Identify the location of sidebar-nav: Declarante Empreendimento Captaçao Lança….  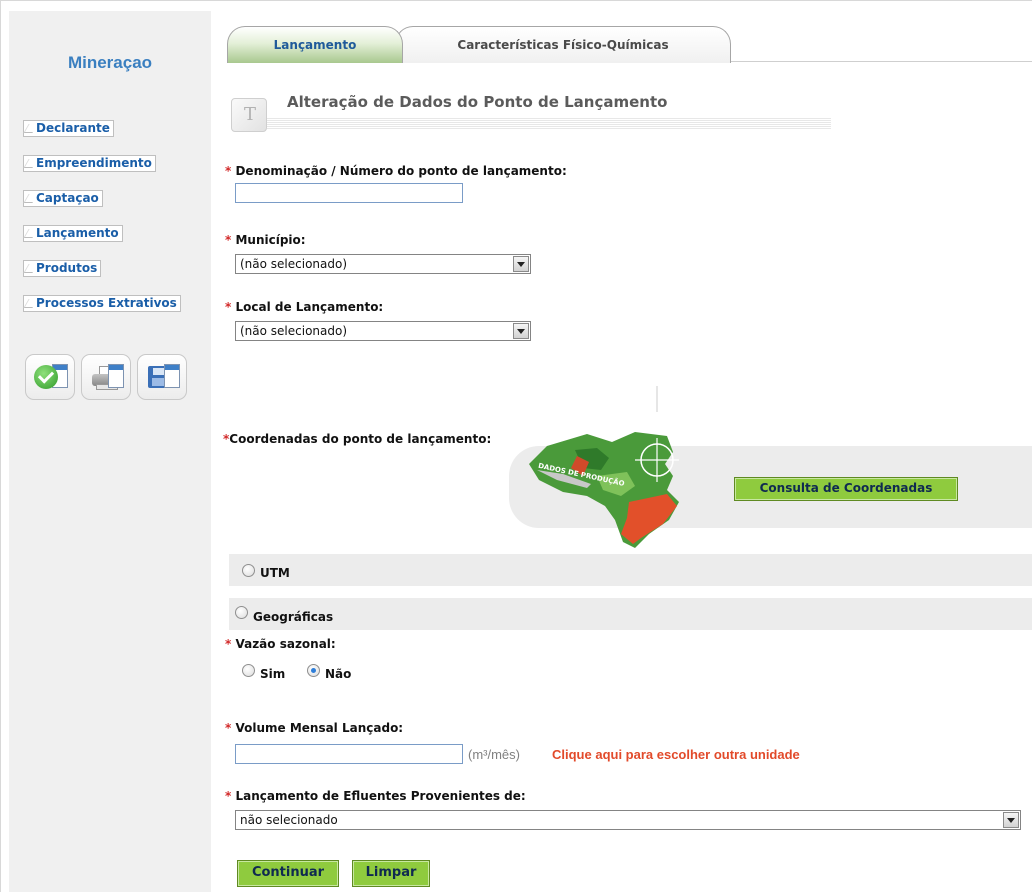
(102, 222).